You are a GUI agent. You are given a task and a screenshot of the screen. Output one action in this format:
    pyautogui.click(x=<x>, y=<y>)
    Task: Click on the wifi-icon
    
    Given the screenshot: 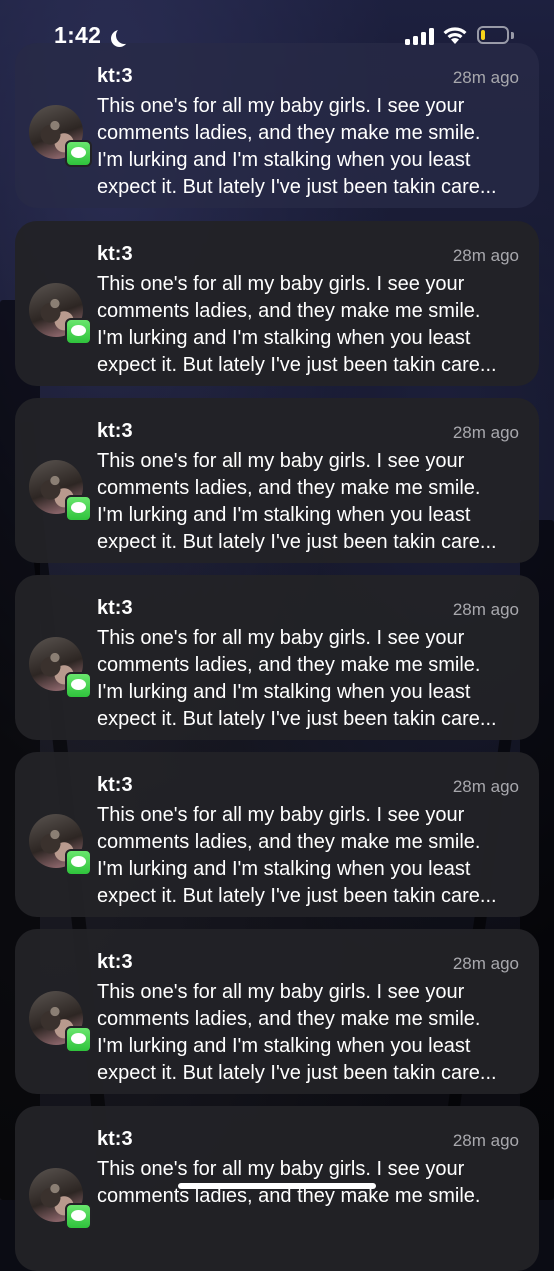 What is the action you would take?
    pyautogui.click(x=455, y=35)
    